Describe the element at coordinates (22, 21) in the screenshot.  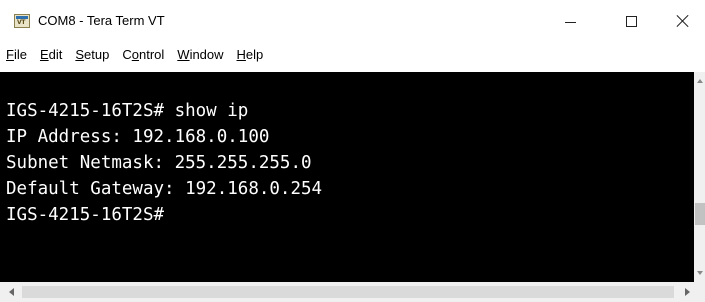
I see `tera-term-icon: VT` at that location.